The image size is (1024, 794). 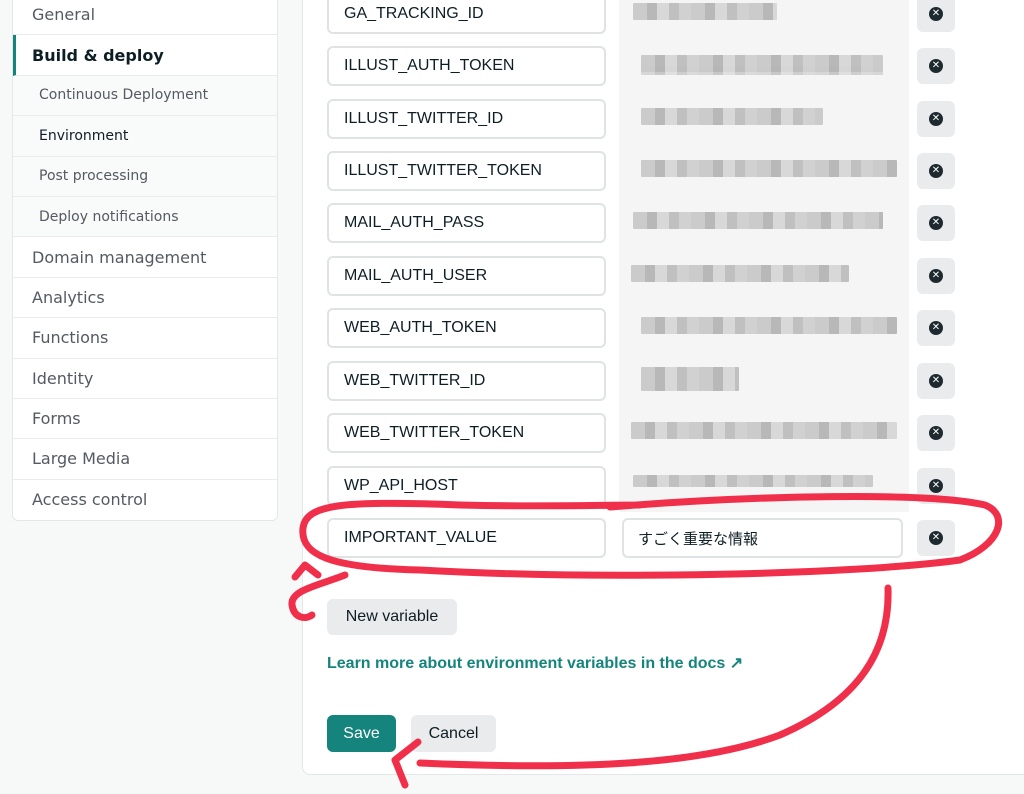 I want to click on sidebar-subitem-environment: Environment, so click(x=145, y=136).